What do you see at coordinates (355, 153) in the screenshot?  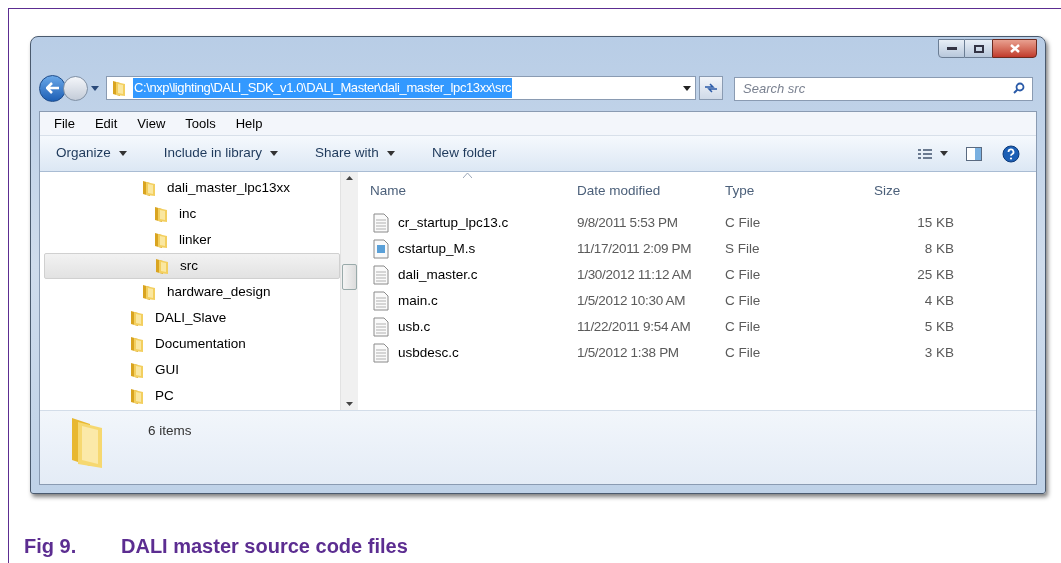 I see `toolbar-button: Share with` at bounding box center [355, 153].